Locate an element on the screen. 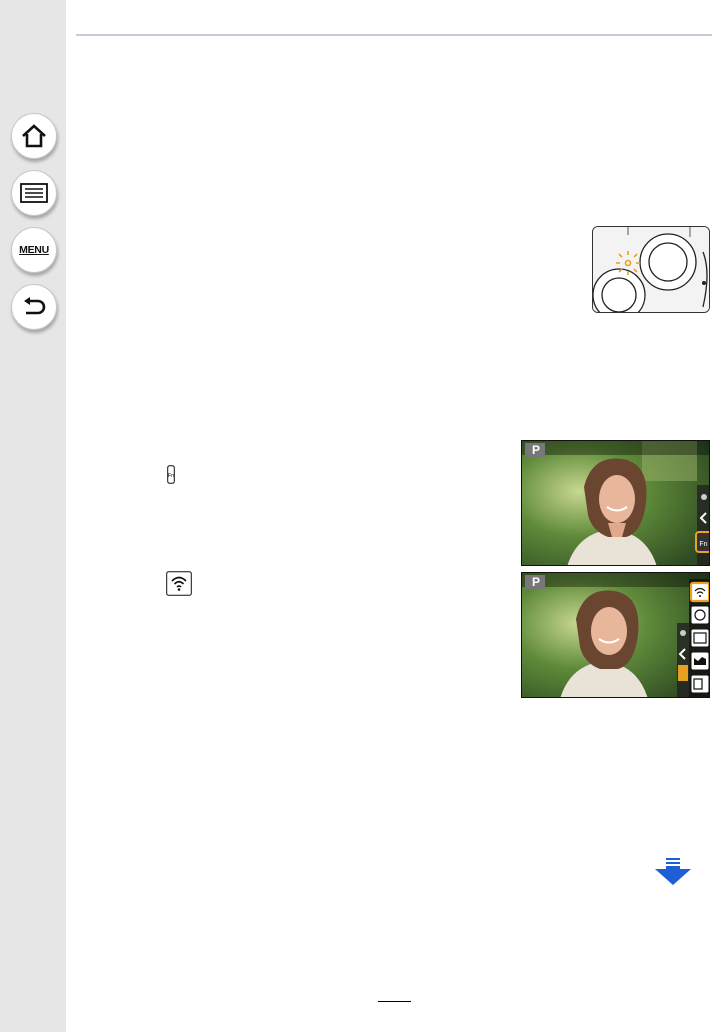  home-button is located at coordinates (34, 136).